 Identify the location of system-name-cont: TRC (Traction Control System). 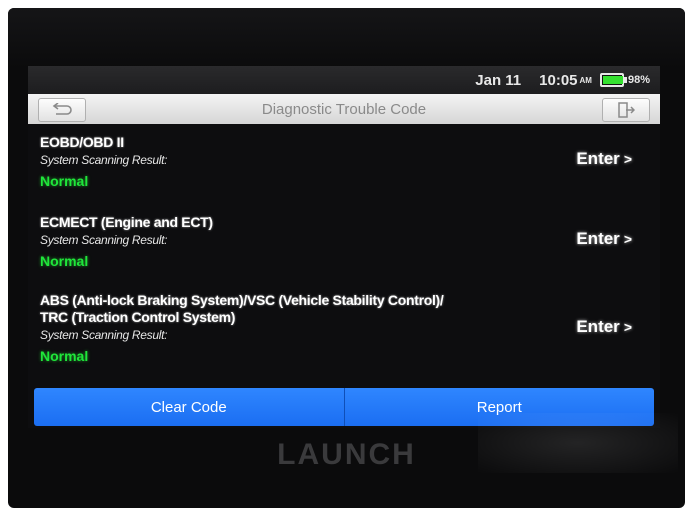
(138, 317).